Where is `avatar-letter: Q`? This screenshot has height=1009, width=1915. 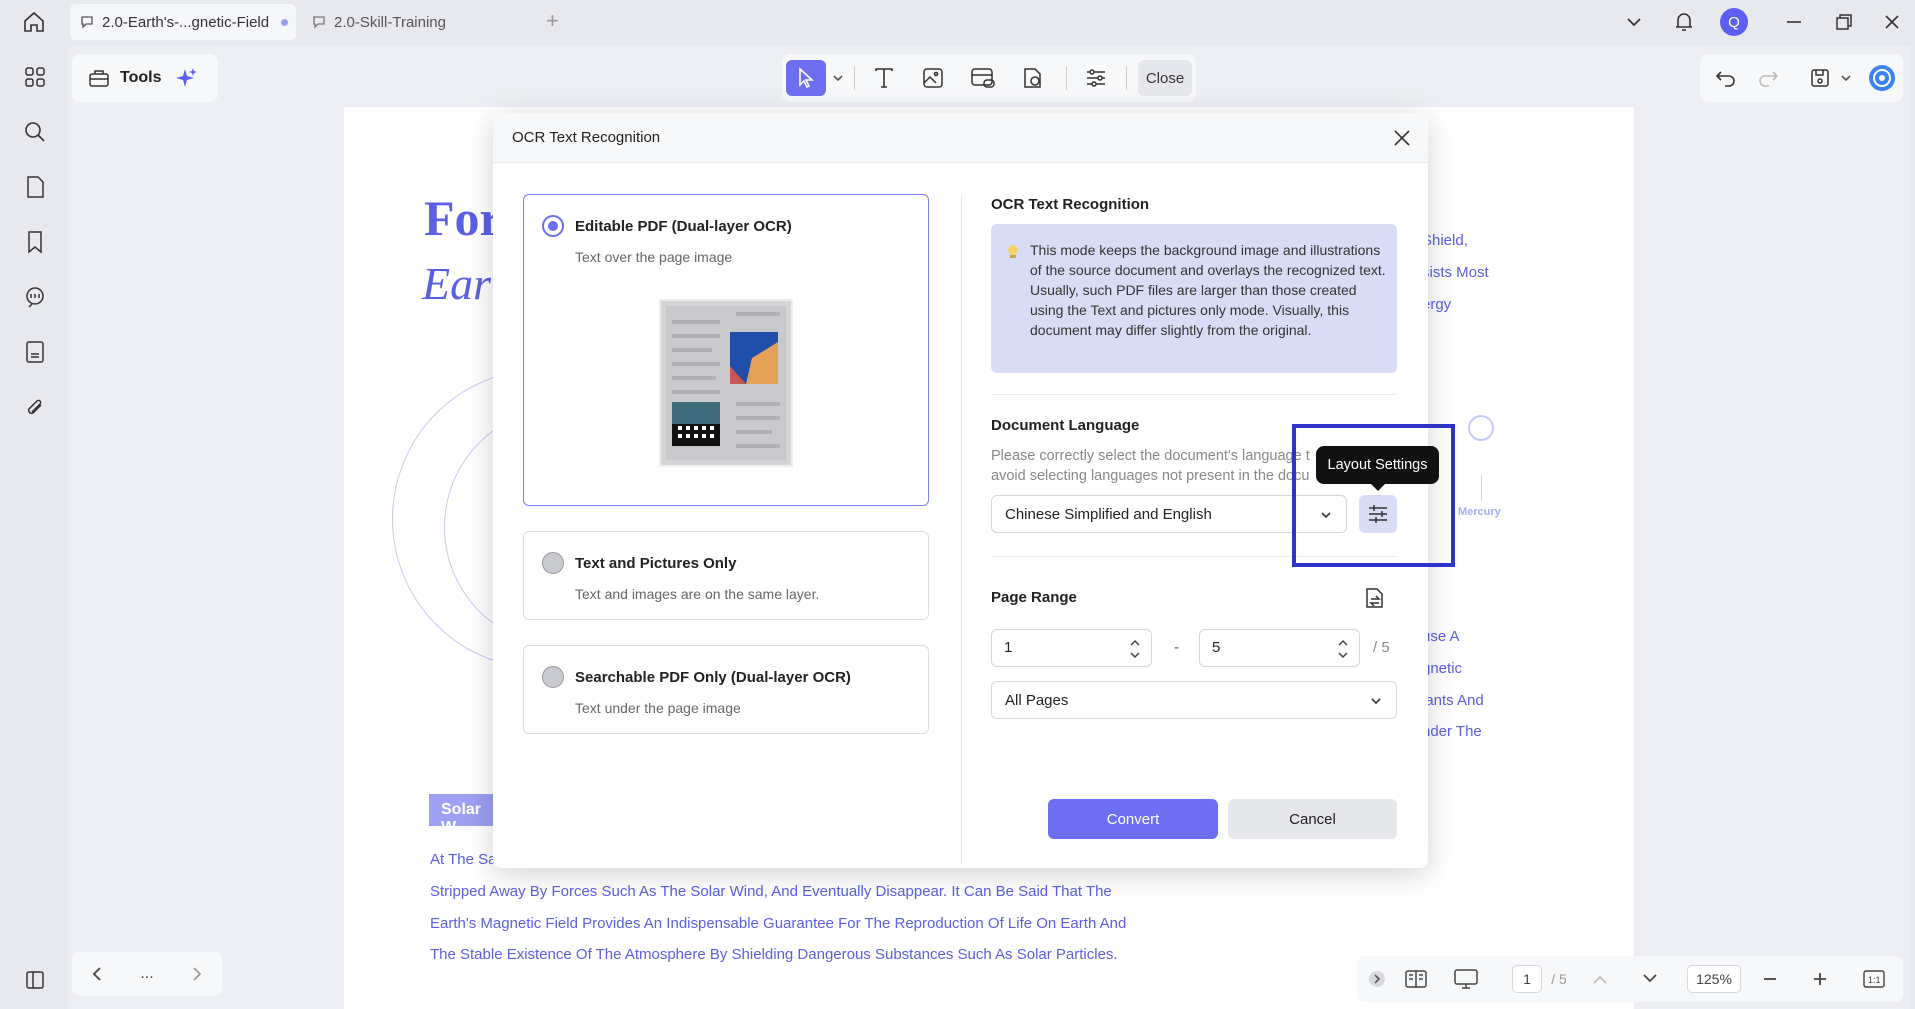 avatar-letter: Q is located at coordinates (1734, 22).